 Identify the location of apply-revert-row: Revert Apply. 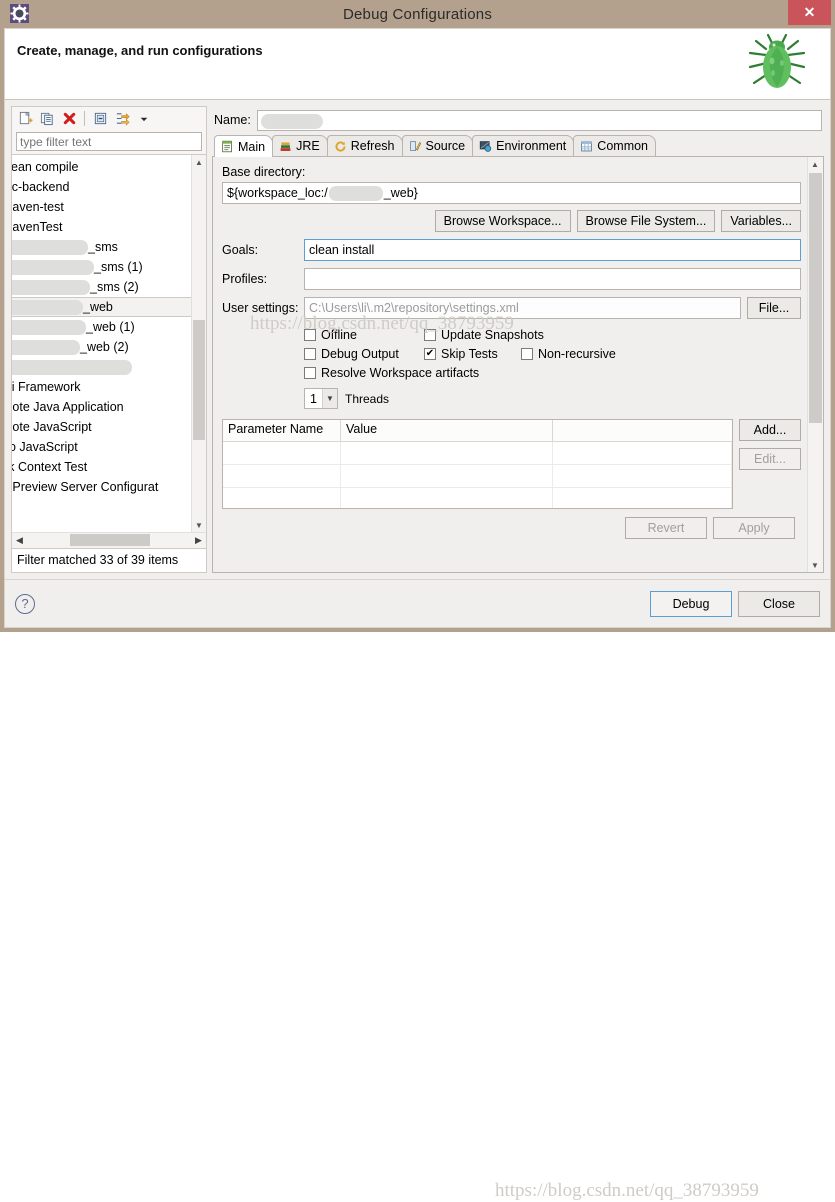
(511, 527).